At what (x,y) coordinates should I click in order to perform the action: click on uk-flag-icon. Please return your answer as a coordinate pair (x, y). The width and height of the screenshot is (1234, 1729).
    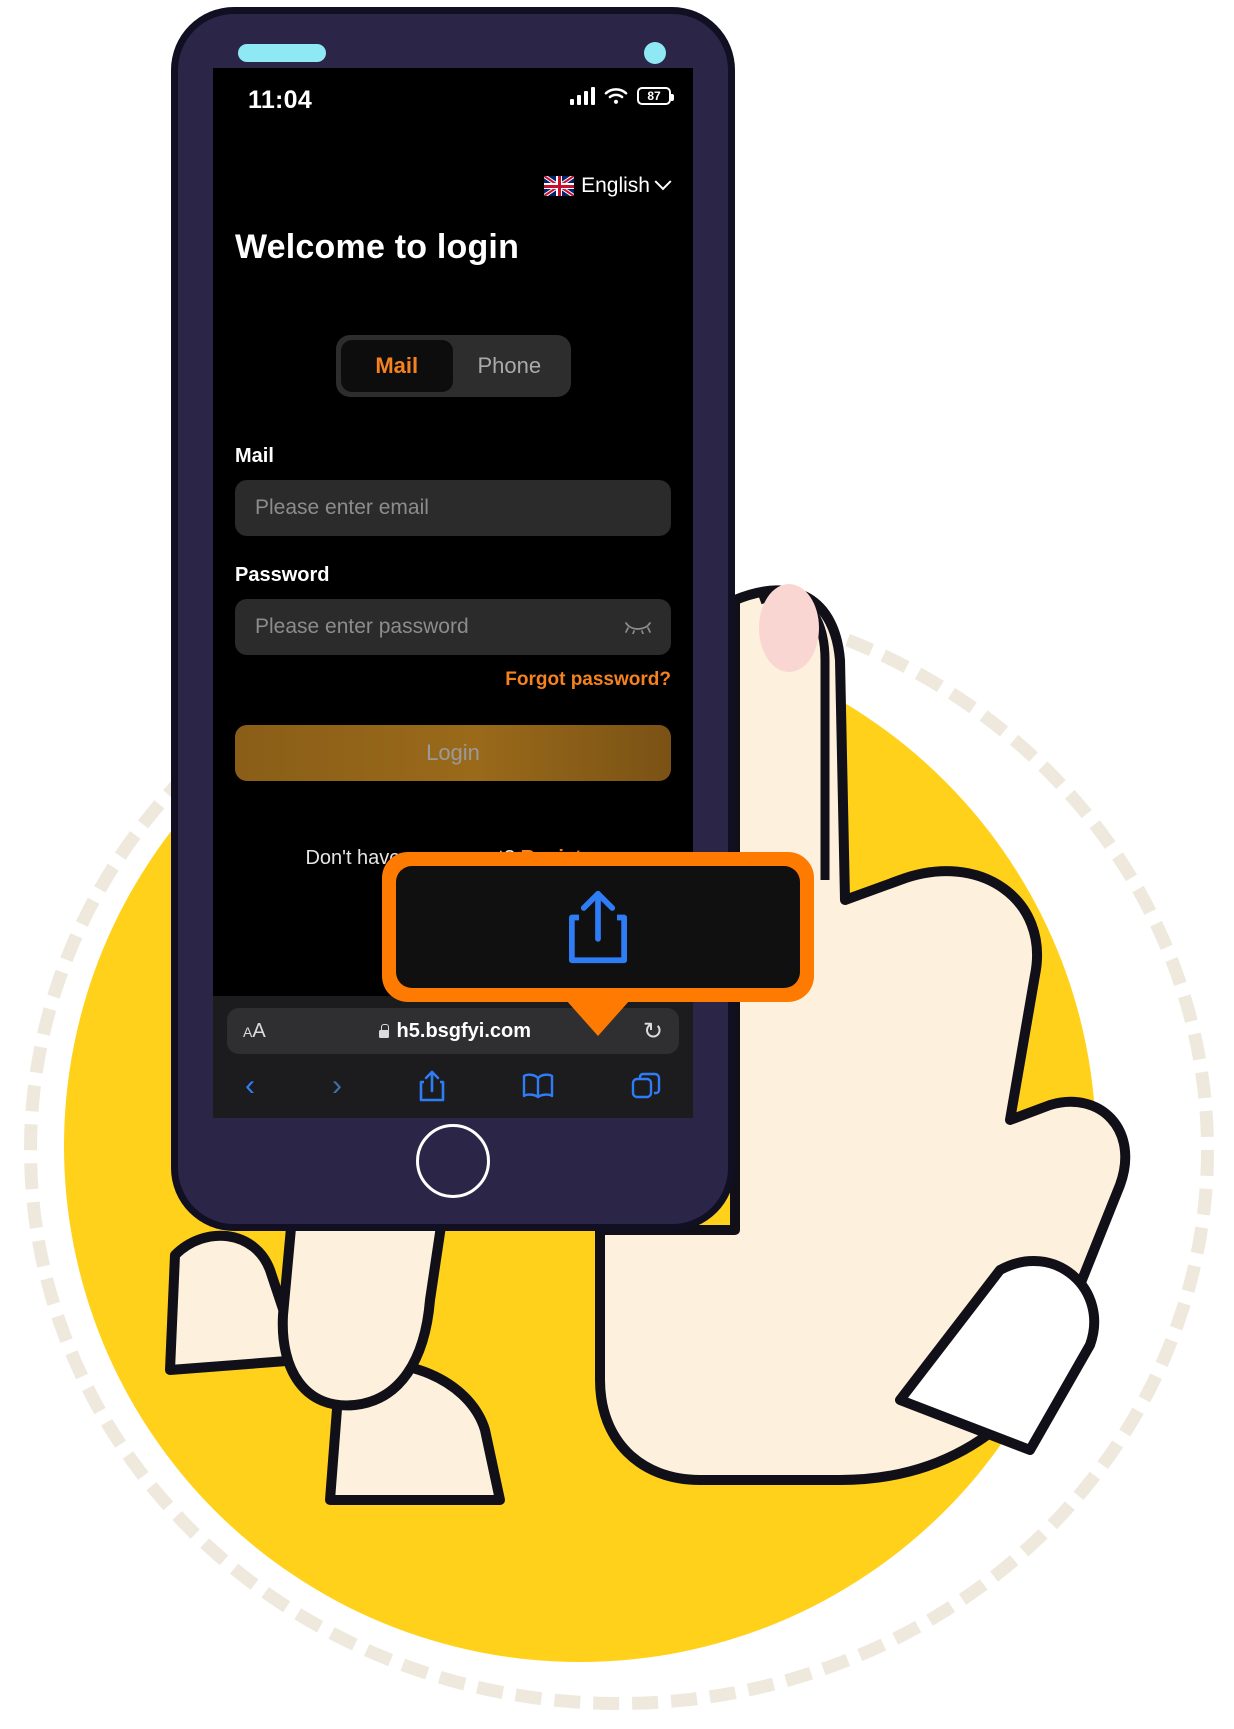
    Looking at the image, I should click on (559, 186).